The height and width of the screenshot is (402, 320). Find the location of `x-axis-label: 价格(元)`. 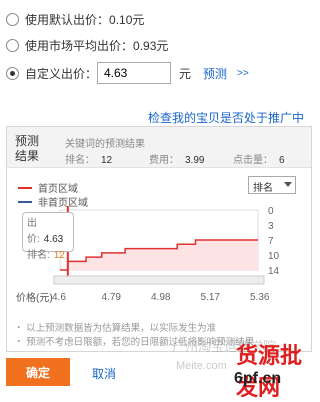

x-axis-label: 价格(元) is located at coordinates (34, 298).